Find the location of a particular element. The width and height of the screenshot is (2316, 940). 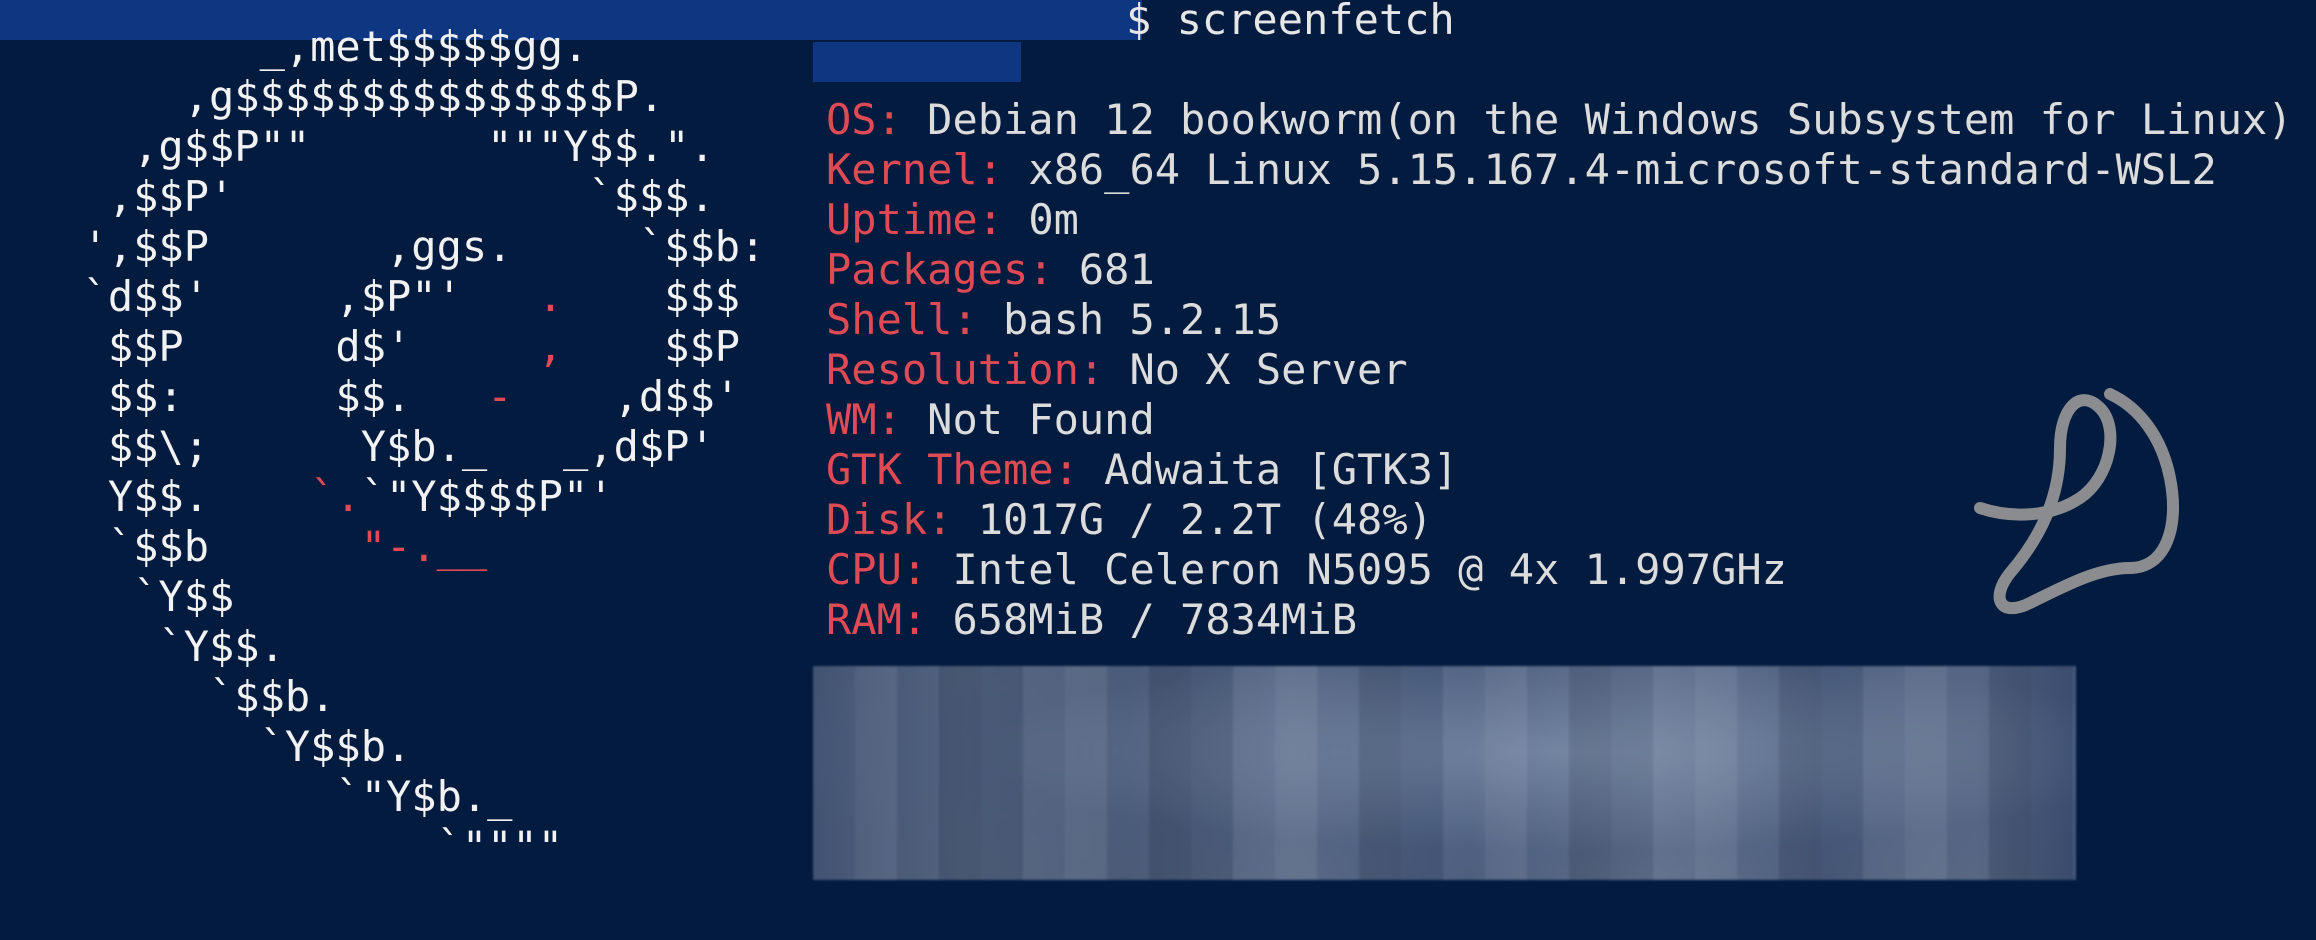

logo-text: `Y$$. is located at coordinates (158, 646).